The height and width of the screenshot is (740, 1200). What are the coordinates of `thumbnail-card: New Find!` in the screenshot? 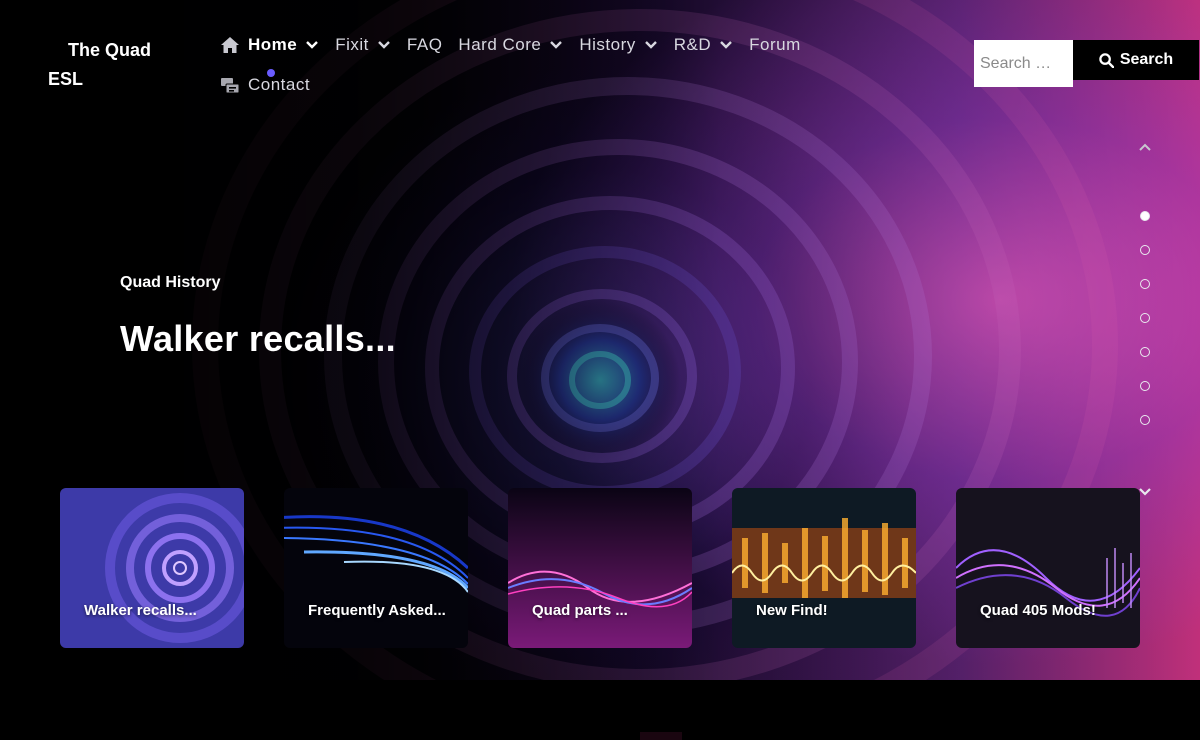 It's located at (824, 568).